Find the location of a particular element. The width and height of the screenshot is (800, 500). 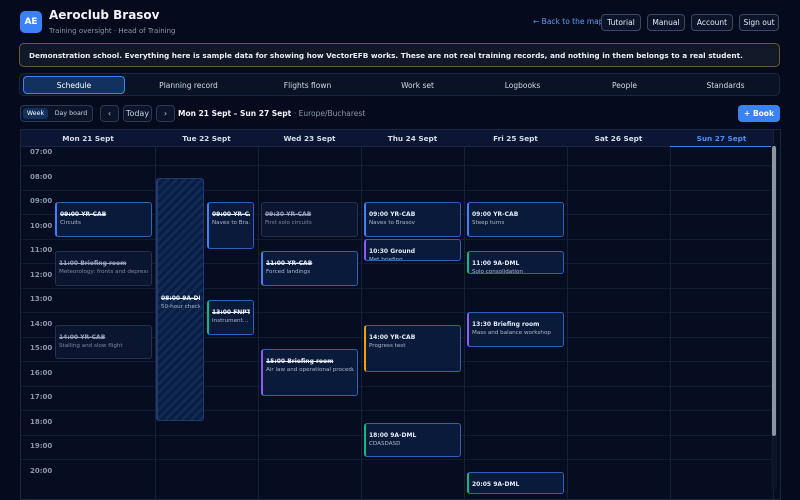

manual-button: Manual is located at coordinates (666, 22).